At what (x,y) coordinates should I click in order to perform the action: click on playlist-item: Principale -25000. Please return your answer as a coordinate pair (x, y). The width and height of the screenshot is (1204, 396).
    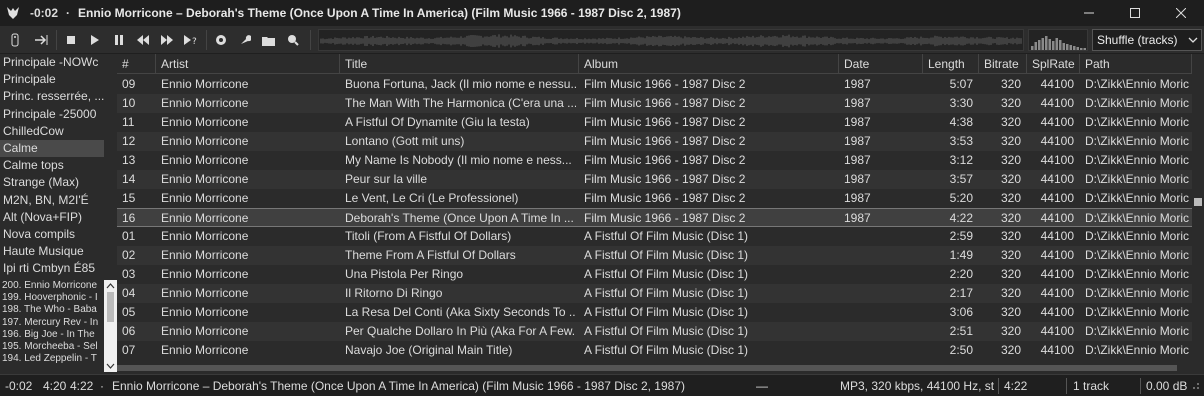
    Looking at the image, I should click on (52, 114).